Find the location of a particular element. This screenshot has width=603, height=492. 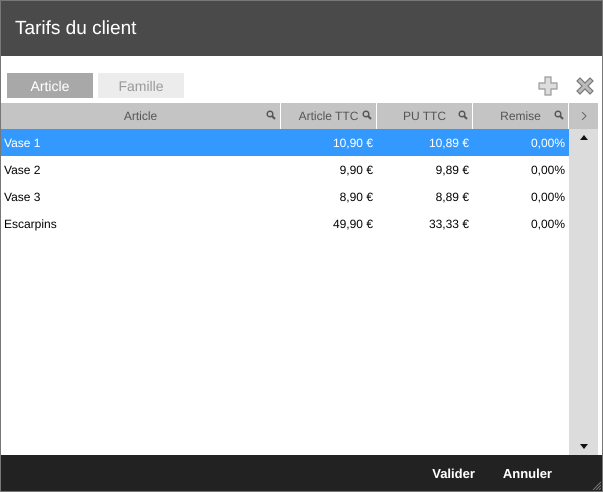

table-cell: Vase 2 is located at coordinates (22, 169).